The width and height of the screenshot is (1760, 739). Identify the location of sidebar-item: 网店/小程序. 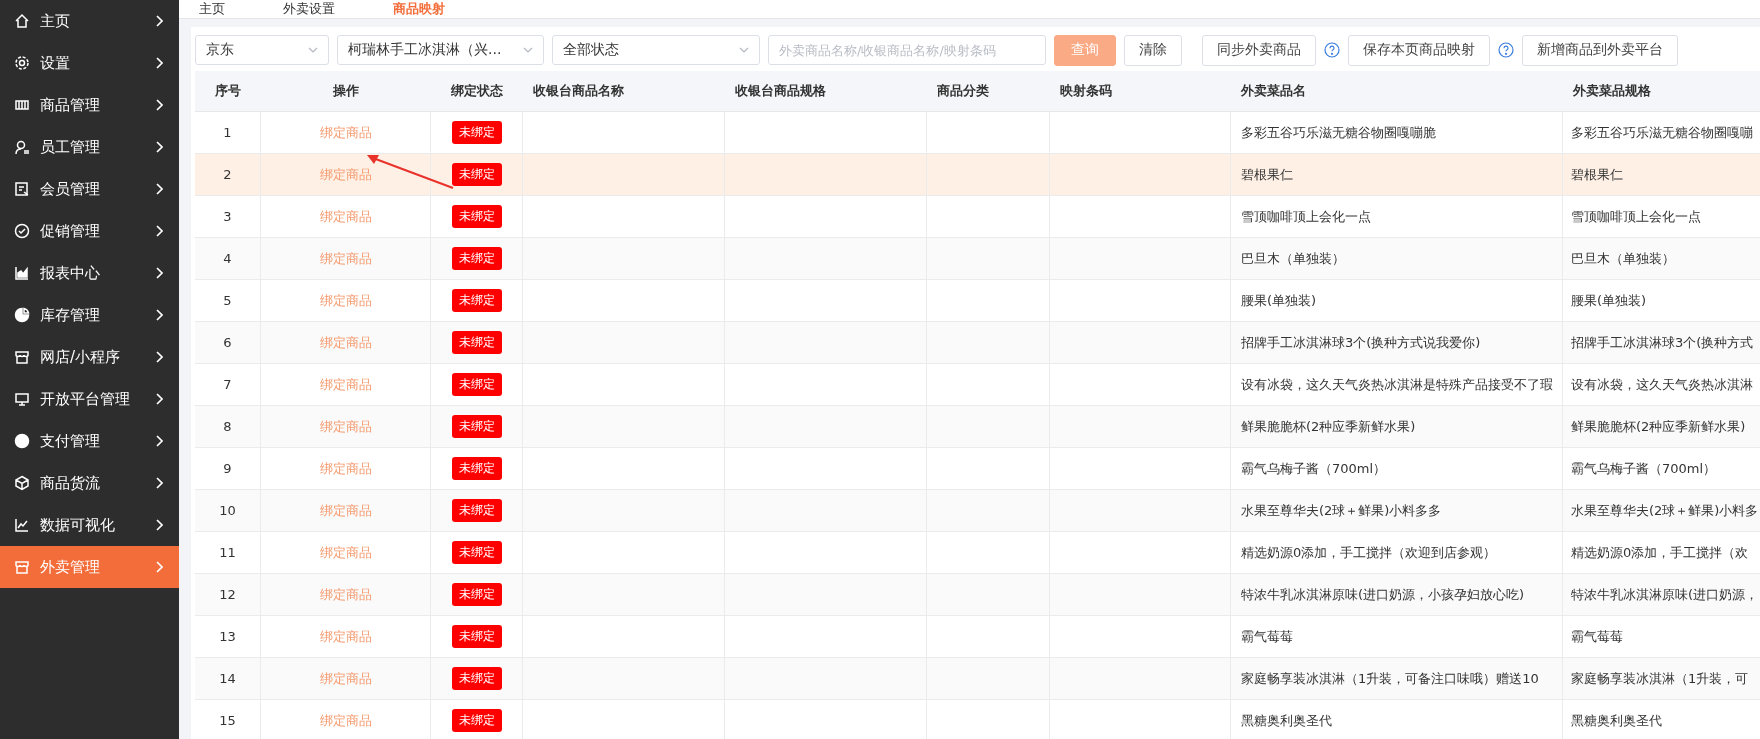
(89, 357).